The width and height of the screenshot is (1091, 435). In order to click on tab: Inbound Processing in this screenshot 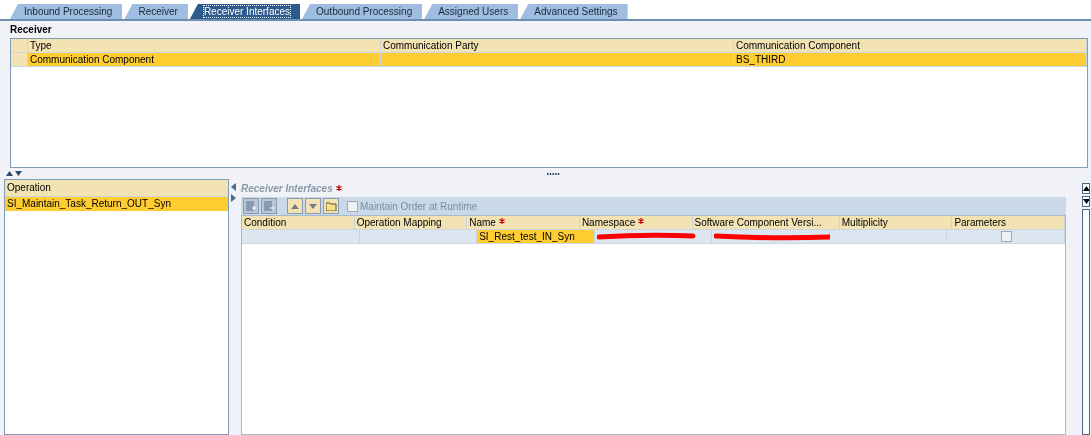, I will do `click(66, 11)`.